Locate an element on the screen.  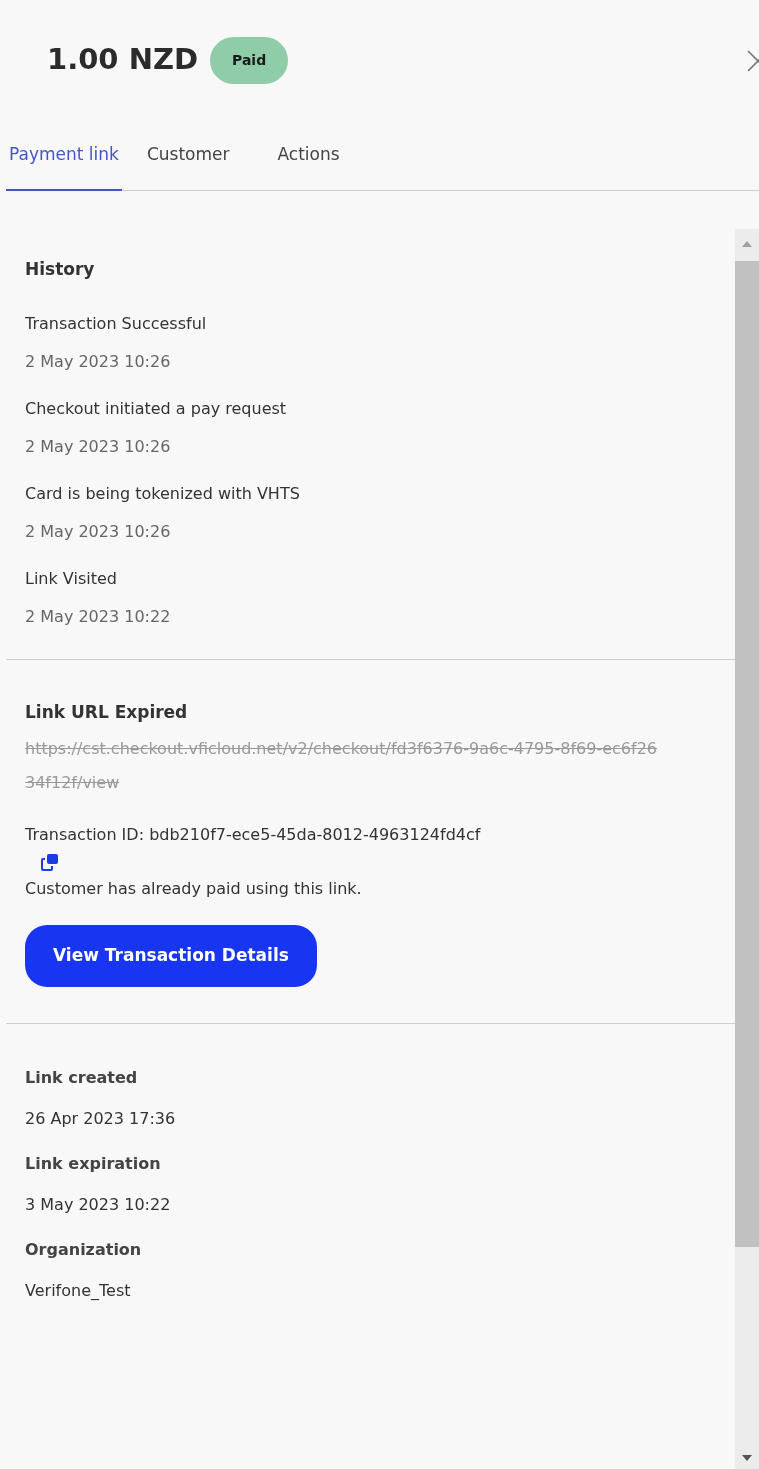
scrollbar-thumb is located at coordinates (747, 754).